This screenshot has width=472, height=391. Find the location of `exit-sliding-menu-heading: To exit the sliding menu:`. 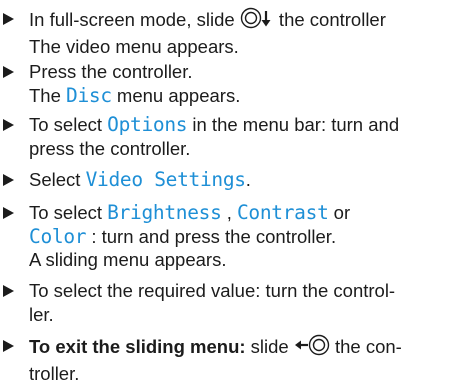

exit-sliding-menu-heading: To exit the sliding menu: is located at coordinates (137, 346).